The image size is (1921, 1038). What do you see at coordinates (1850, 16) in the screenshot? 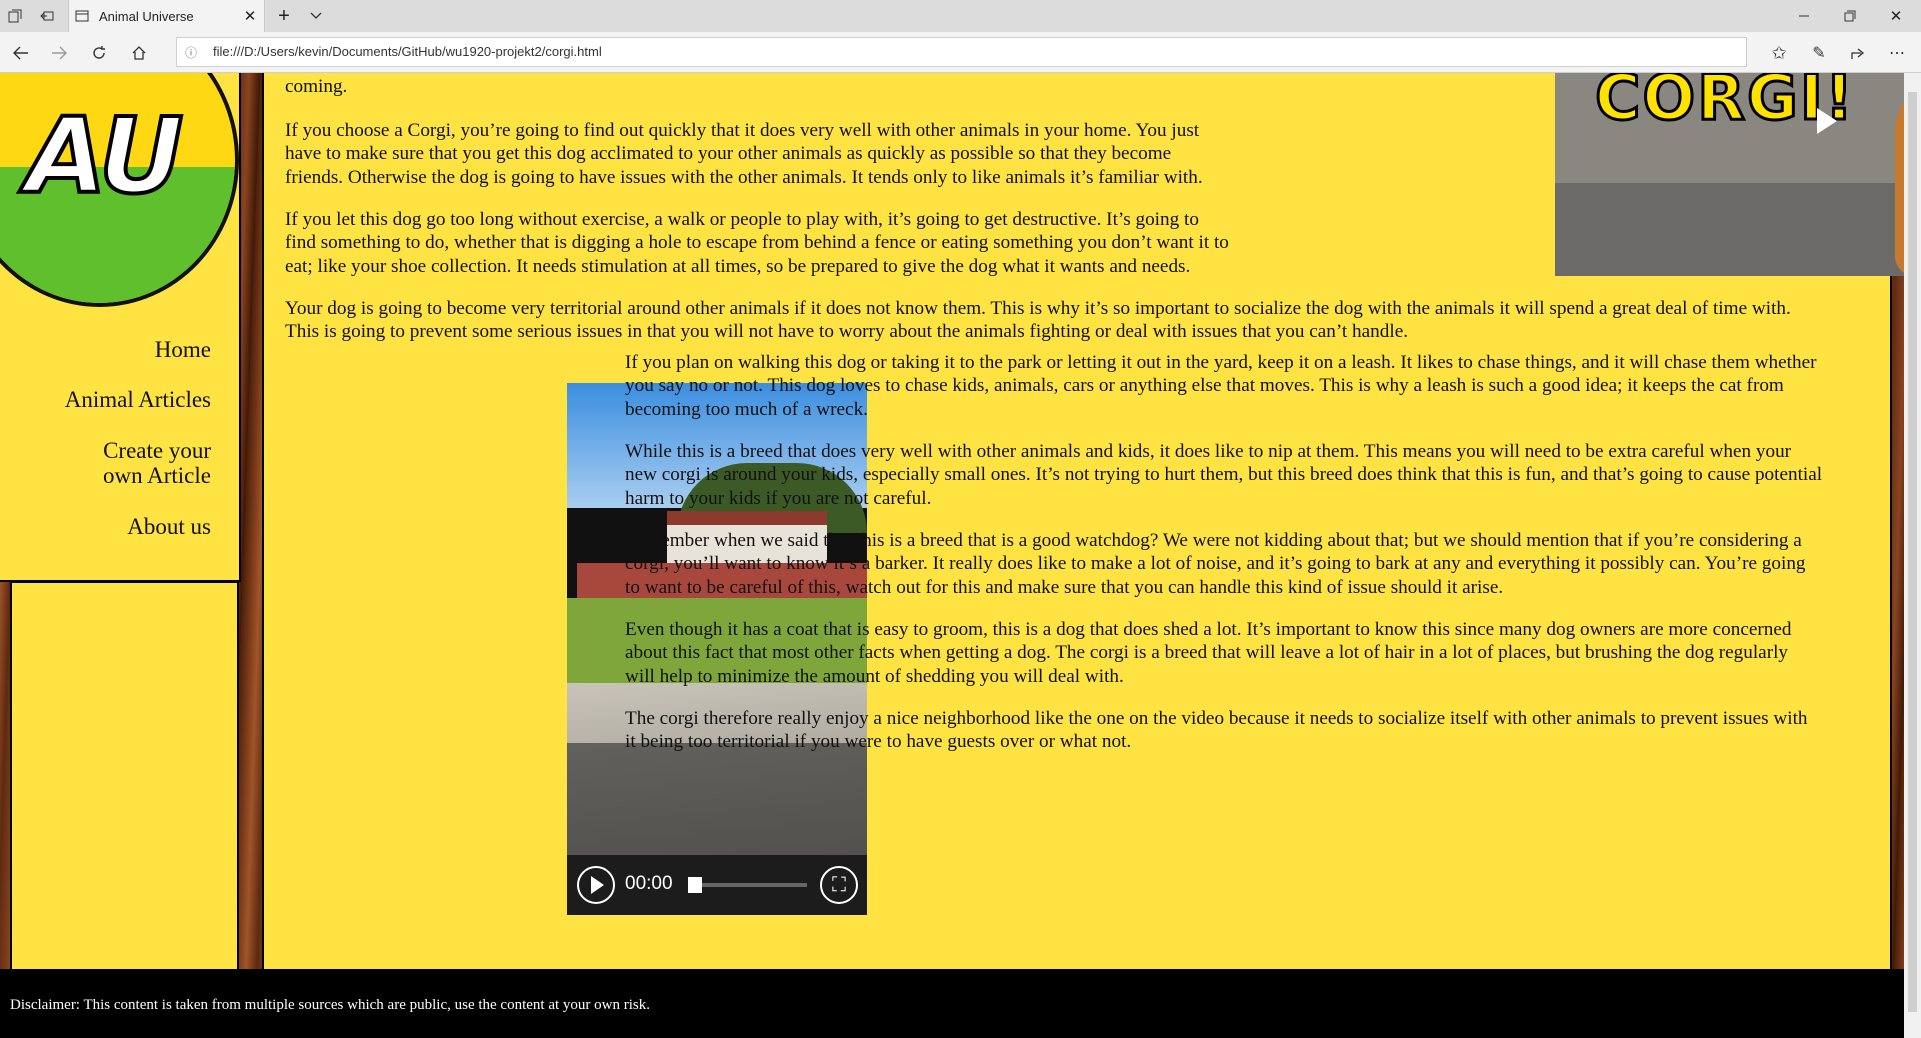
I see `restore-icon` at bounding box center [1850, 16].